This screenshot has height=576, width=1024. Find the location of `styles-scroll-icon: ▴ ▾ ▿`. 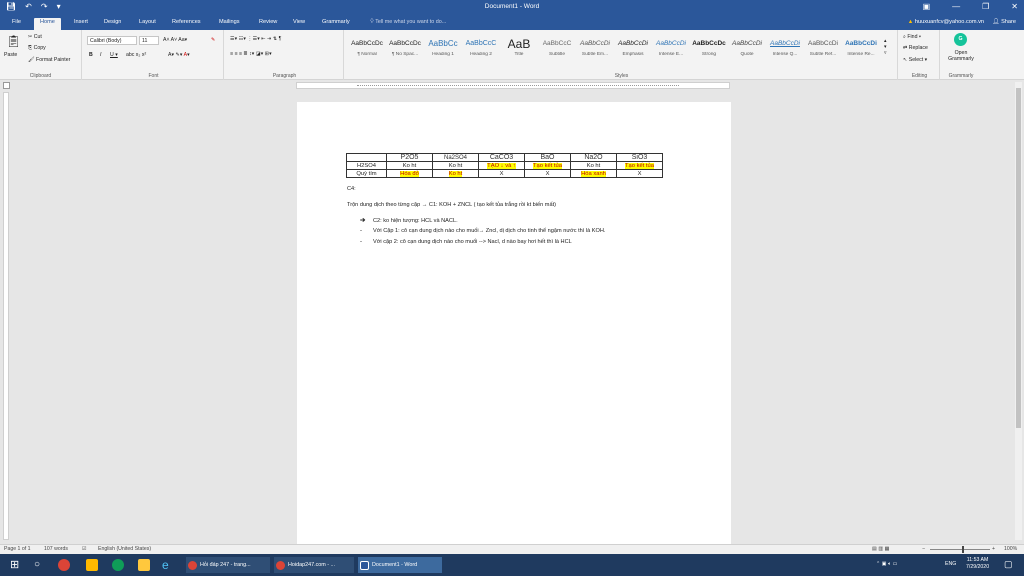

styles-scroll-icon: ▴ ▾ ▿ is located at coordinates (885, 47).